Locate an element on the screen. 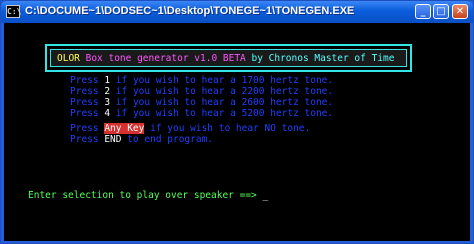 This screenshot has height=244, width=474. end-prefix: Press is located at coordinates (87, 139).